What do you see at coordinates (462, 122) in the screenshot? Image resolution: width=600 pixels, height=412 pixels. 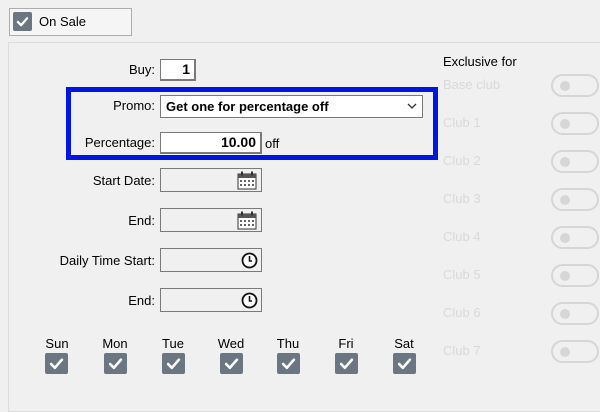 I see `club-label-1: Club 1` at bounding box center [462, 122].